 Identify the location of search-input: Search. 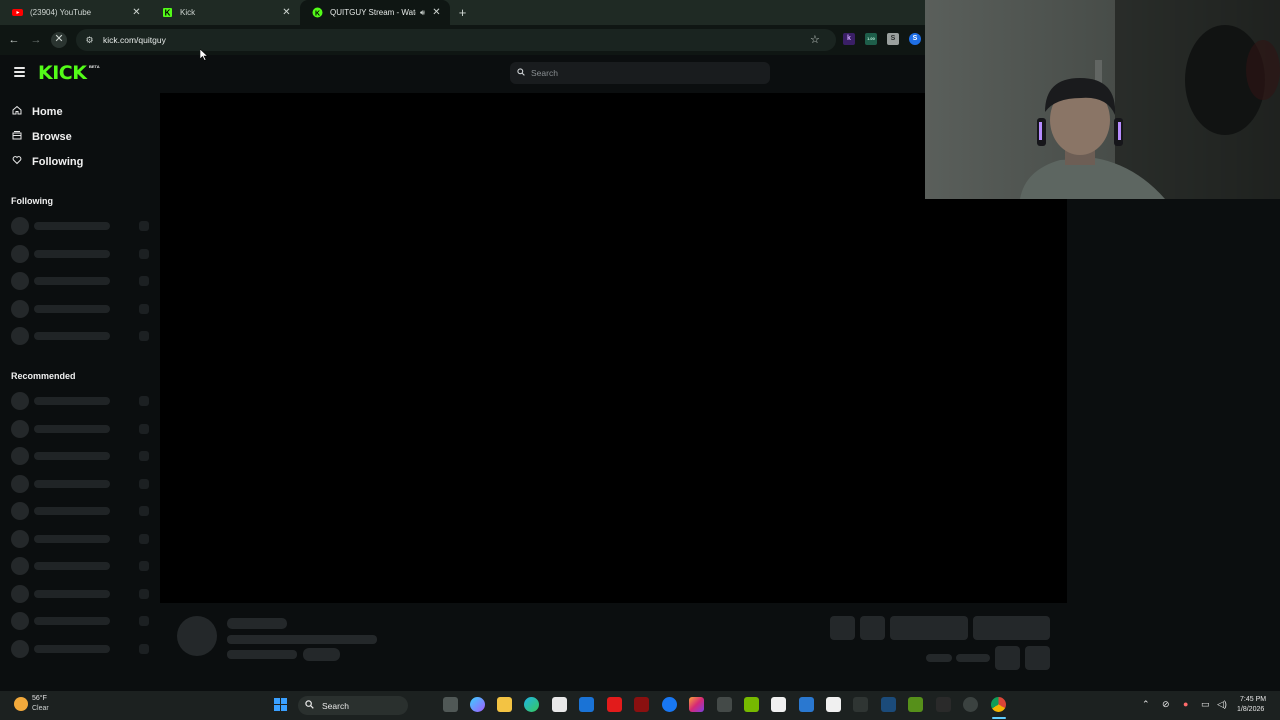
(640, 73).